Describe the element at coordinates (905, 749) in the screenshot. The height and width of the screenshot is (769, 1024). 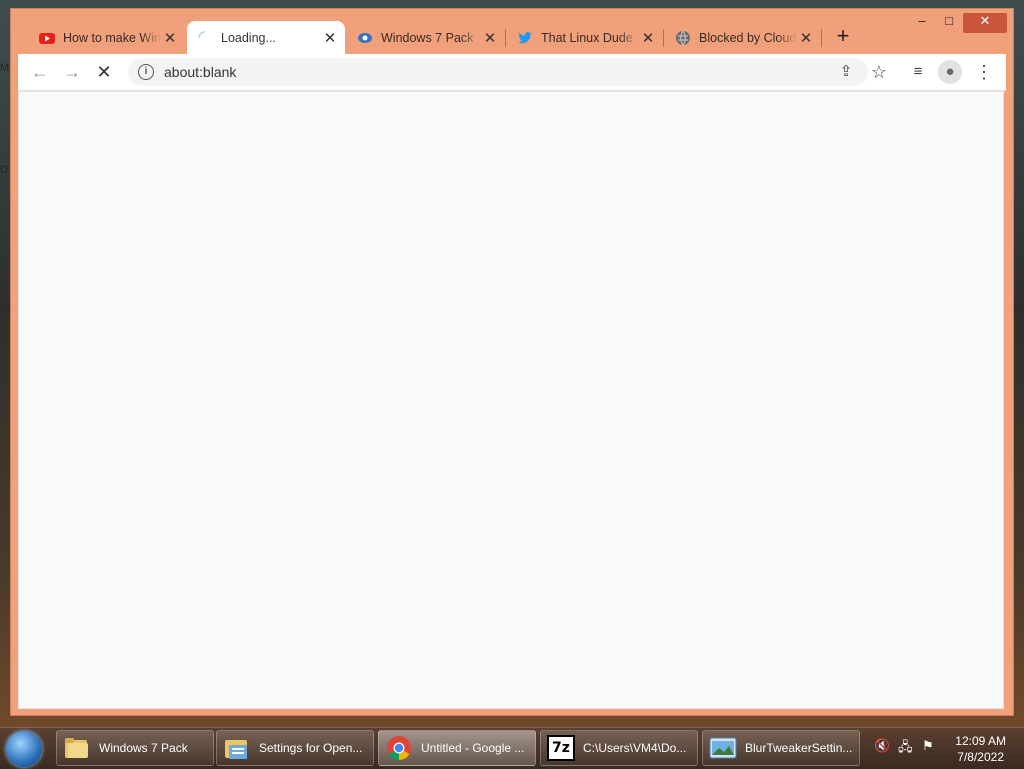
I see `network-icon: 🖧` at that location.